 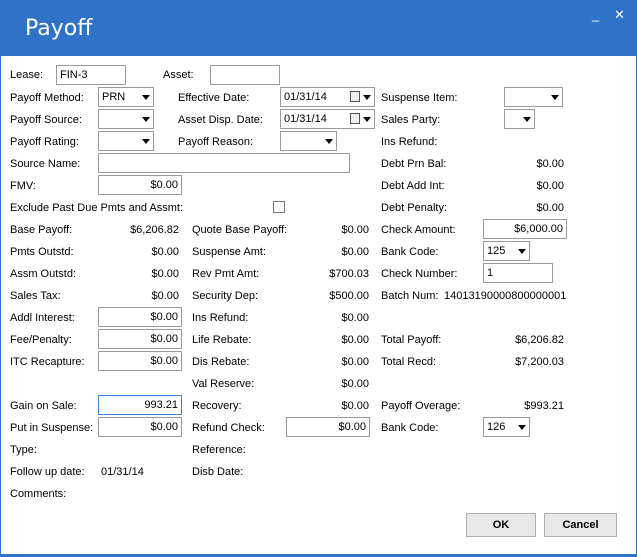 I want to click on gain-on-sale-label: Gain on Sale:, so click(x=43, y=406).